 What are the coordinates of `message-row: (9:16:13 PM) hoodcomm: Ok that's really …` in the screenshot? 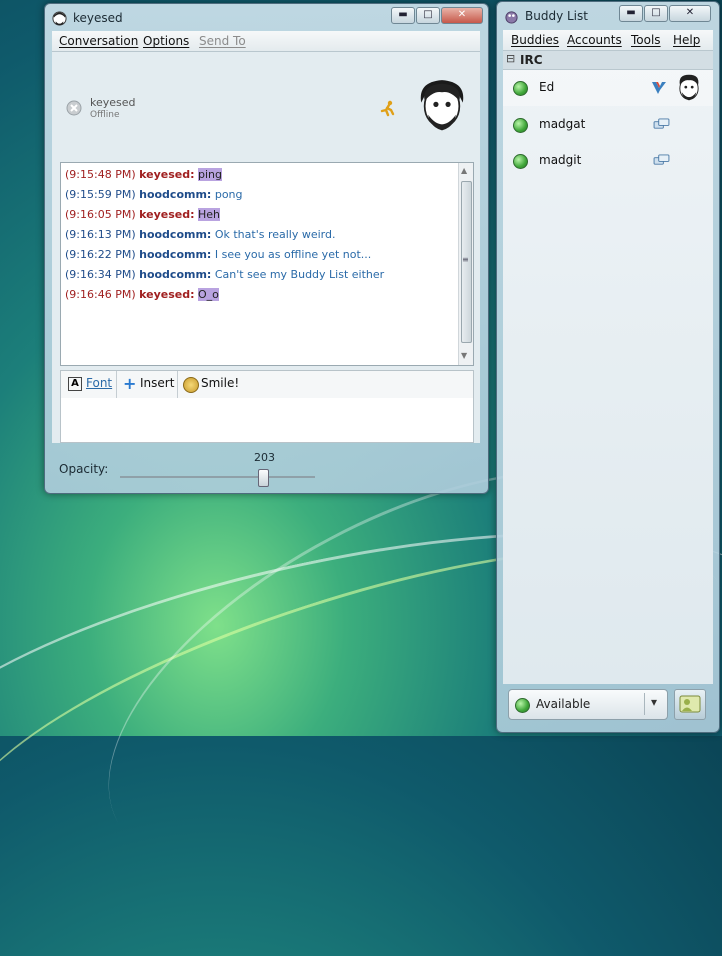 It's located at (200, 234).